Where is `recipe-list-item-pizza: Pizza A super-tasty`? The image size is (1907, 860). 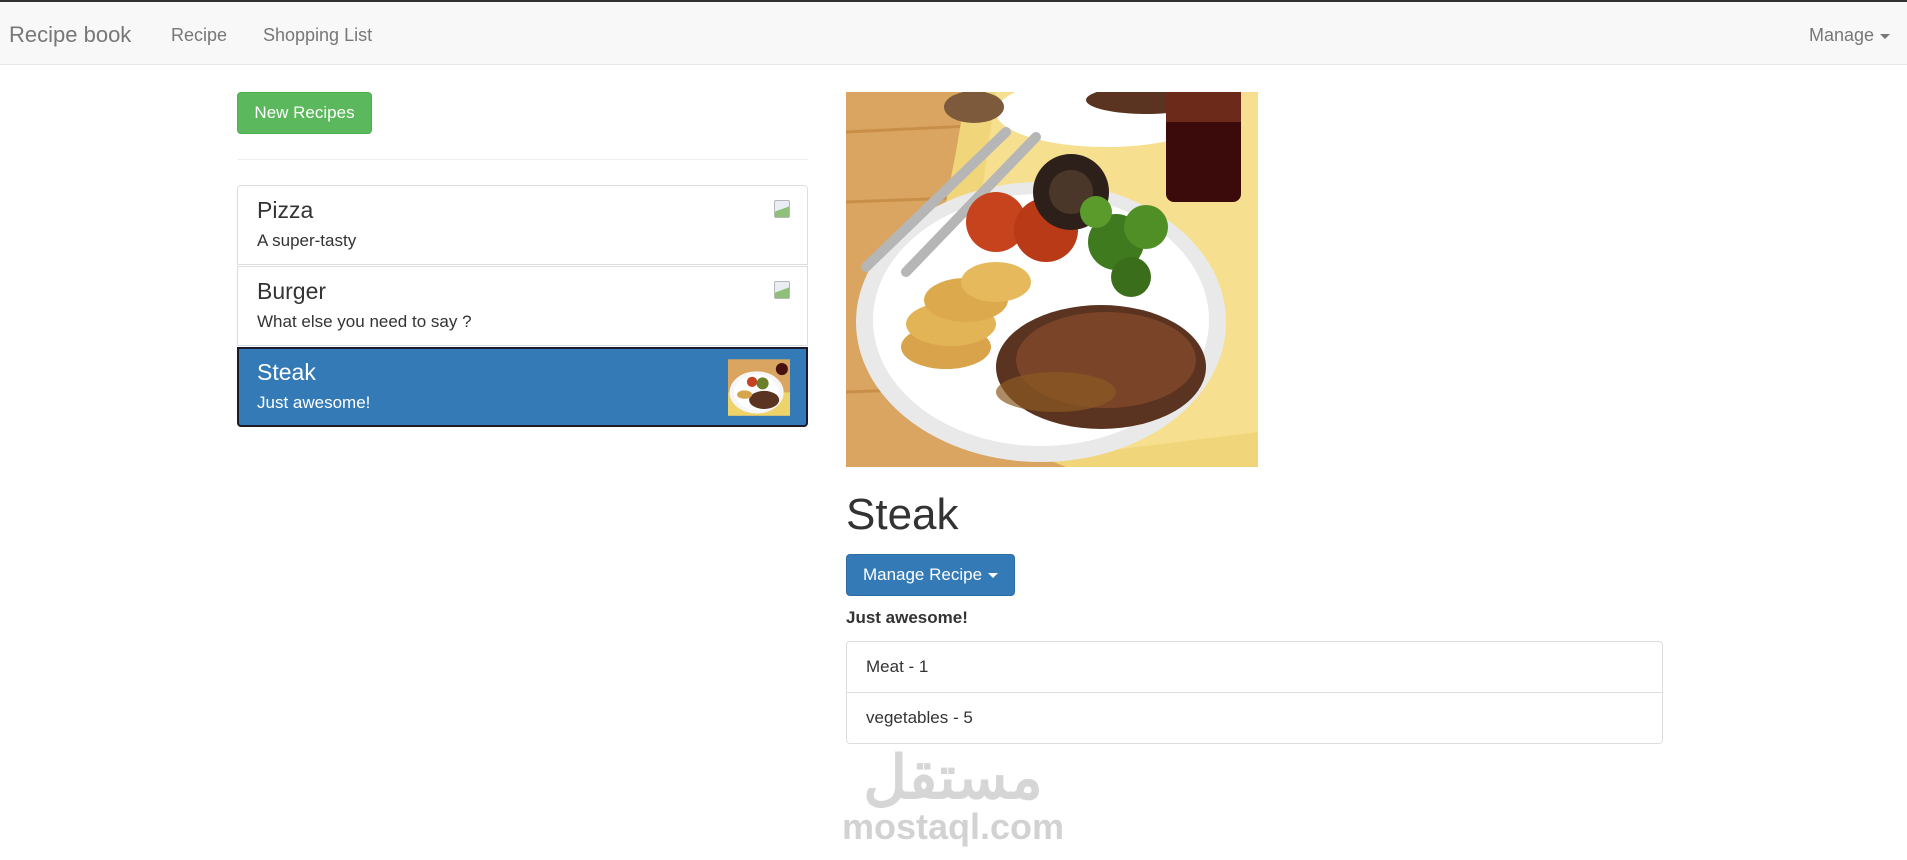 recipe-list-item-pizza: Pizza A super-tasty is located at coordinates (522, 225).